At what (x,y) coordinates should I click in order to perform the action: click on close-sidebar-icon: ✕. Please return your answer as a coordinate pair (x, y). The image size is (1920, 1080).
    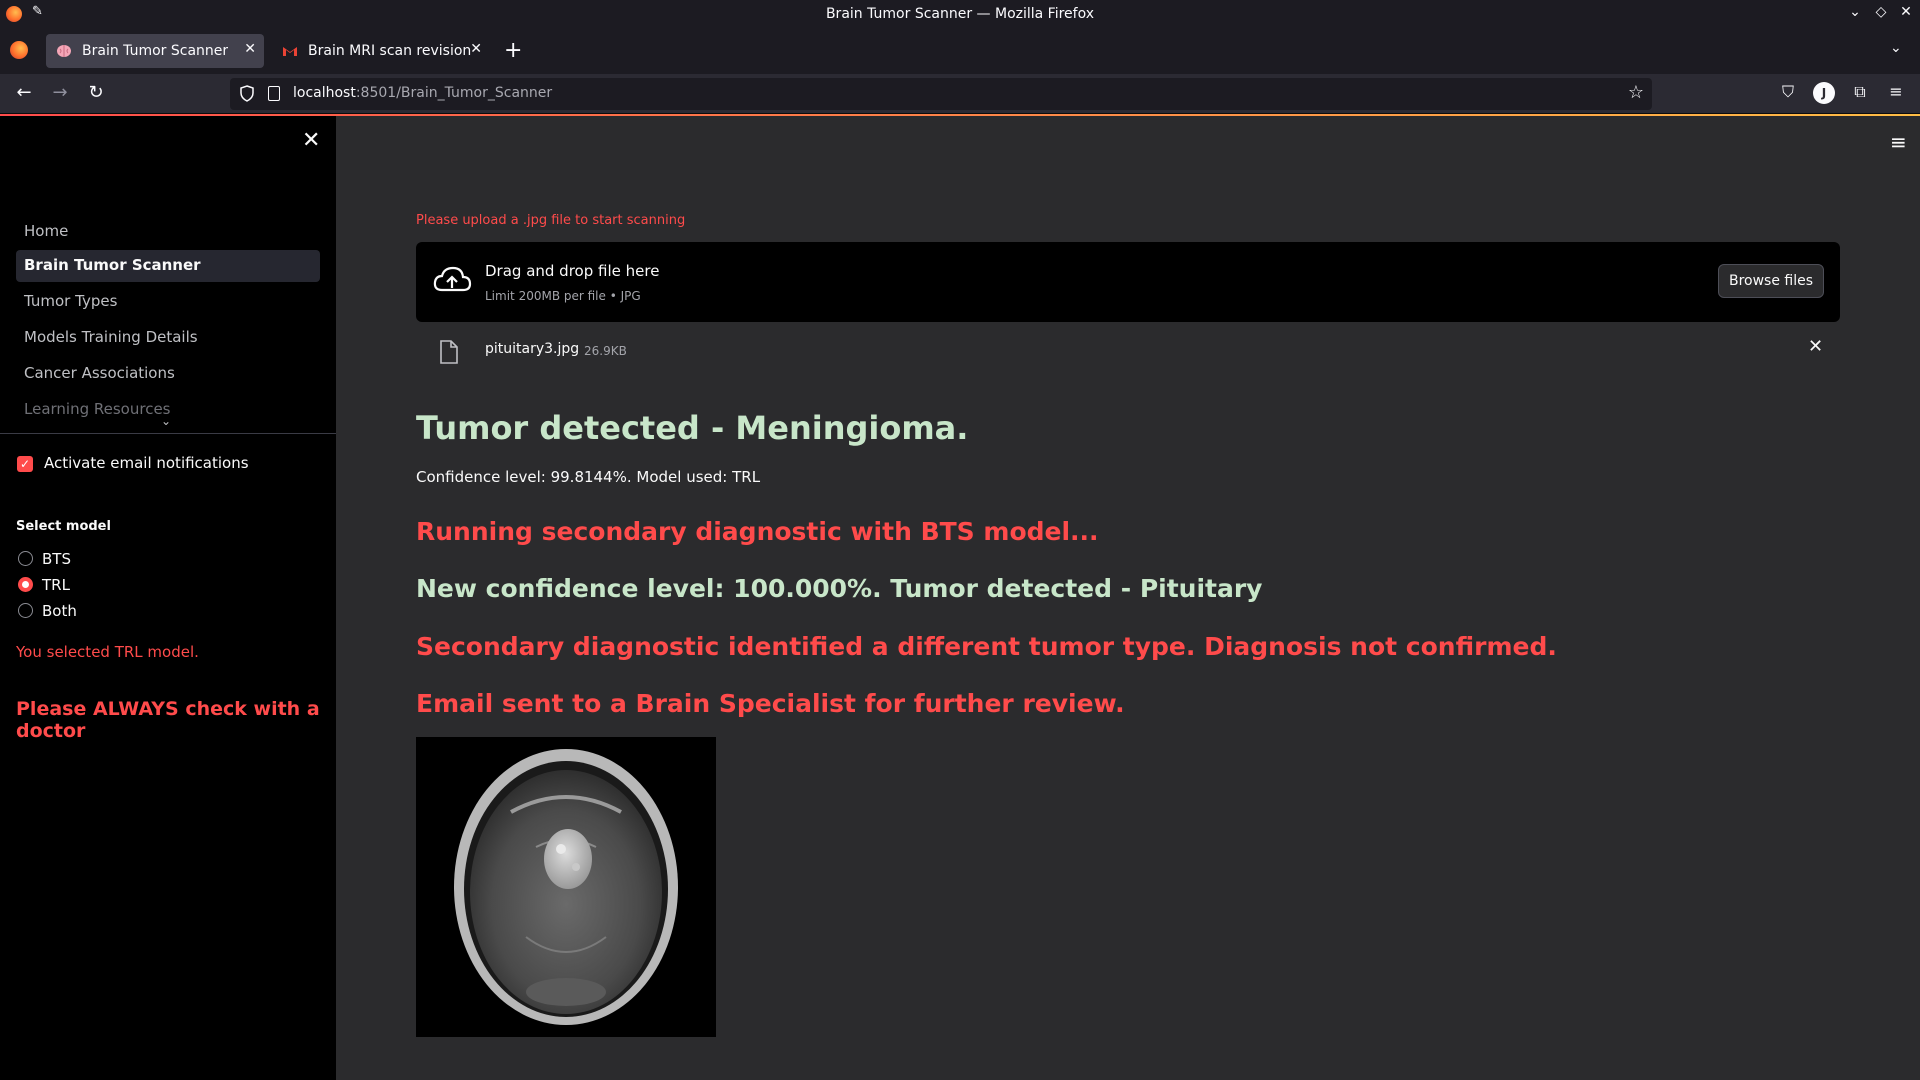
    Looking at the image, I should click on (311, 140).